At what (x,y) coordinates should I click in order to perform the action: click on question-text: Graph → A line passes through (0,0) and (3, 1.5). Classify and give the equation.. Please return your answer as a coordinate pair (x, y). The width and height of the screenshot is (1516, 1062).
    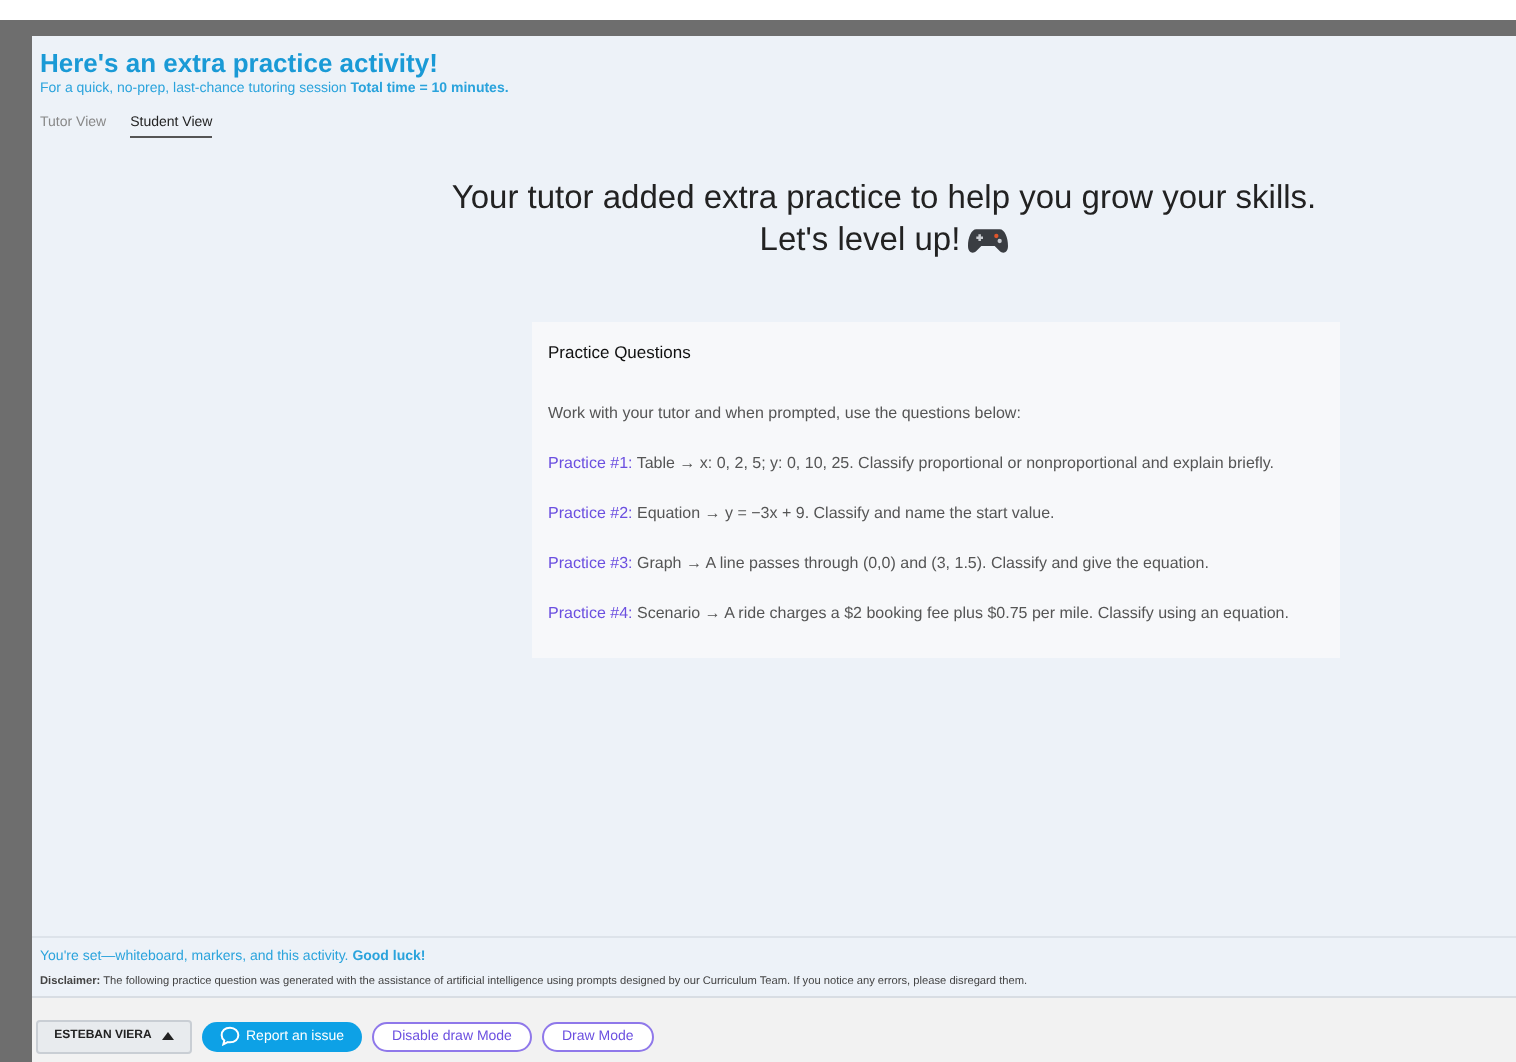
    Looking at the image, I should click on (922, 563).